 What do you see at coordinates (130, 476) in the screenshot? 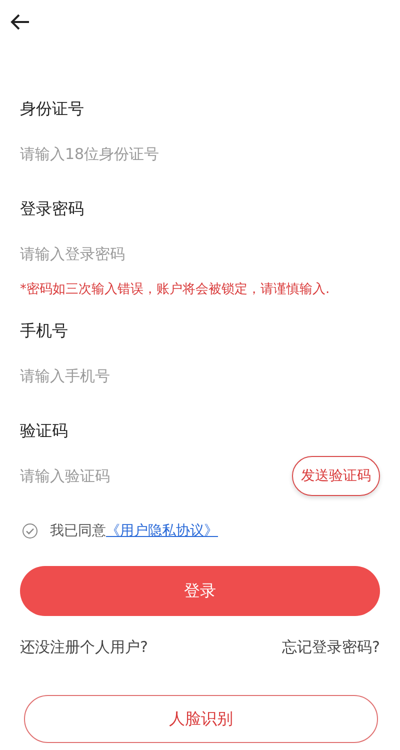
I see `input-field: 请输入验证码` at bounding box center [130, 476].